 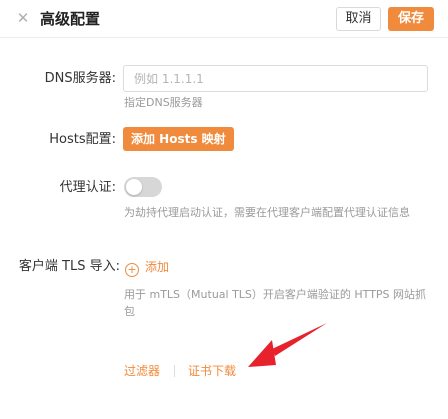 I want to click on cert-download-link: 证书下载, so click(x=212, y=371).